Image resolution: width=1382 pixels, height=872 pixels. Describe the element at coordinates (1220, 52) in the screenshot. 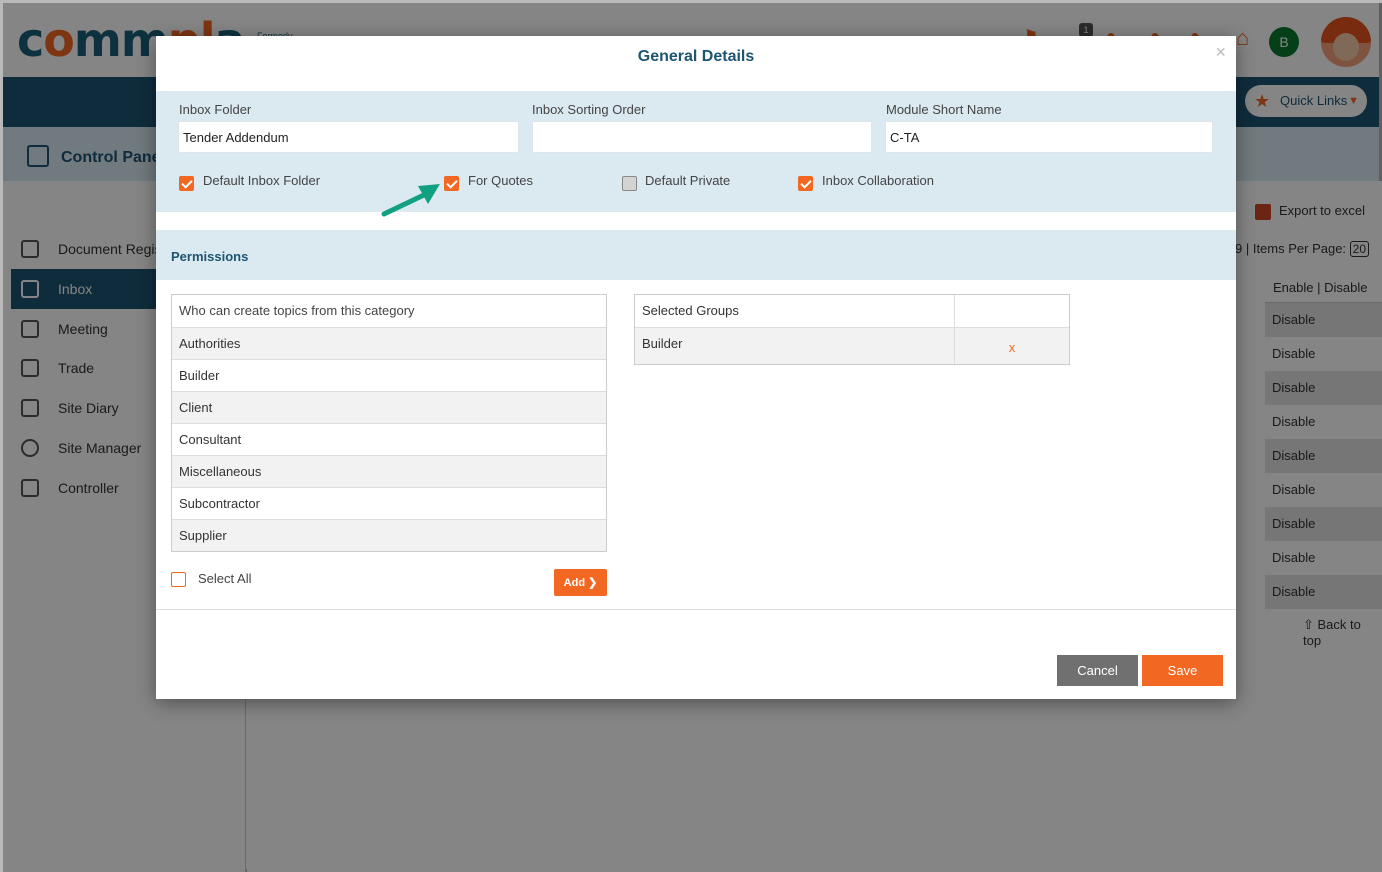

I see `close-icon: ×` at that location.